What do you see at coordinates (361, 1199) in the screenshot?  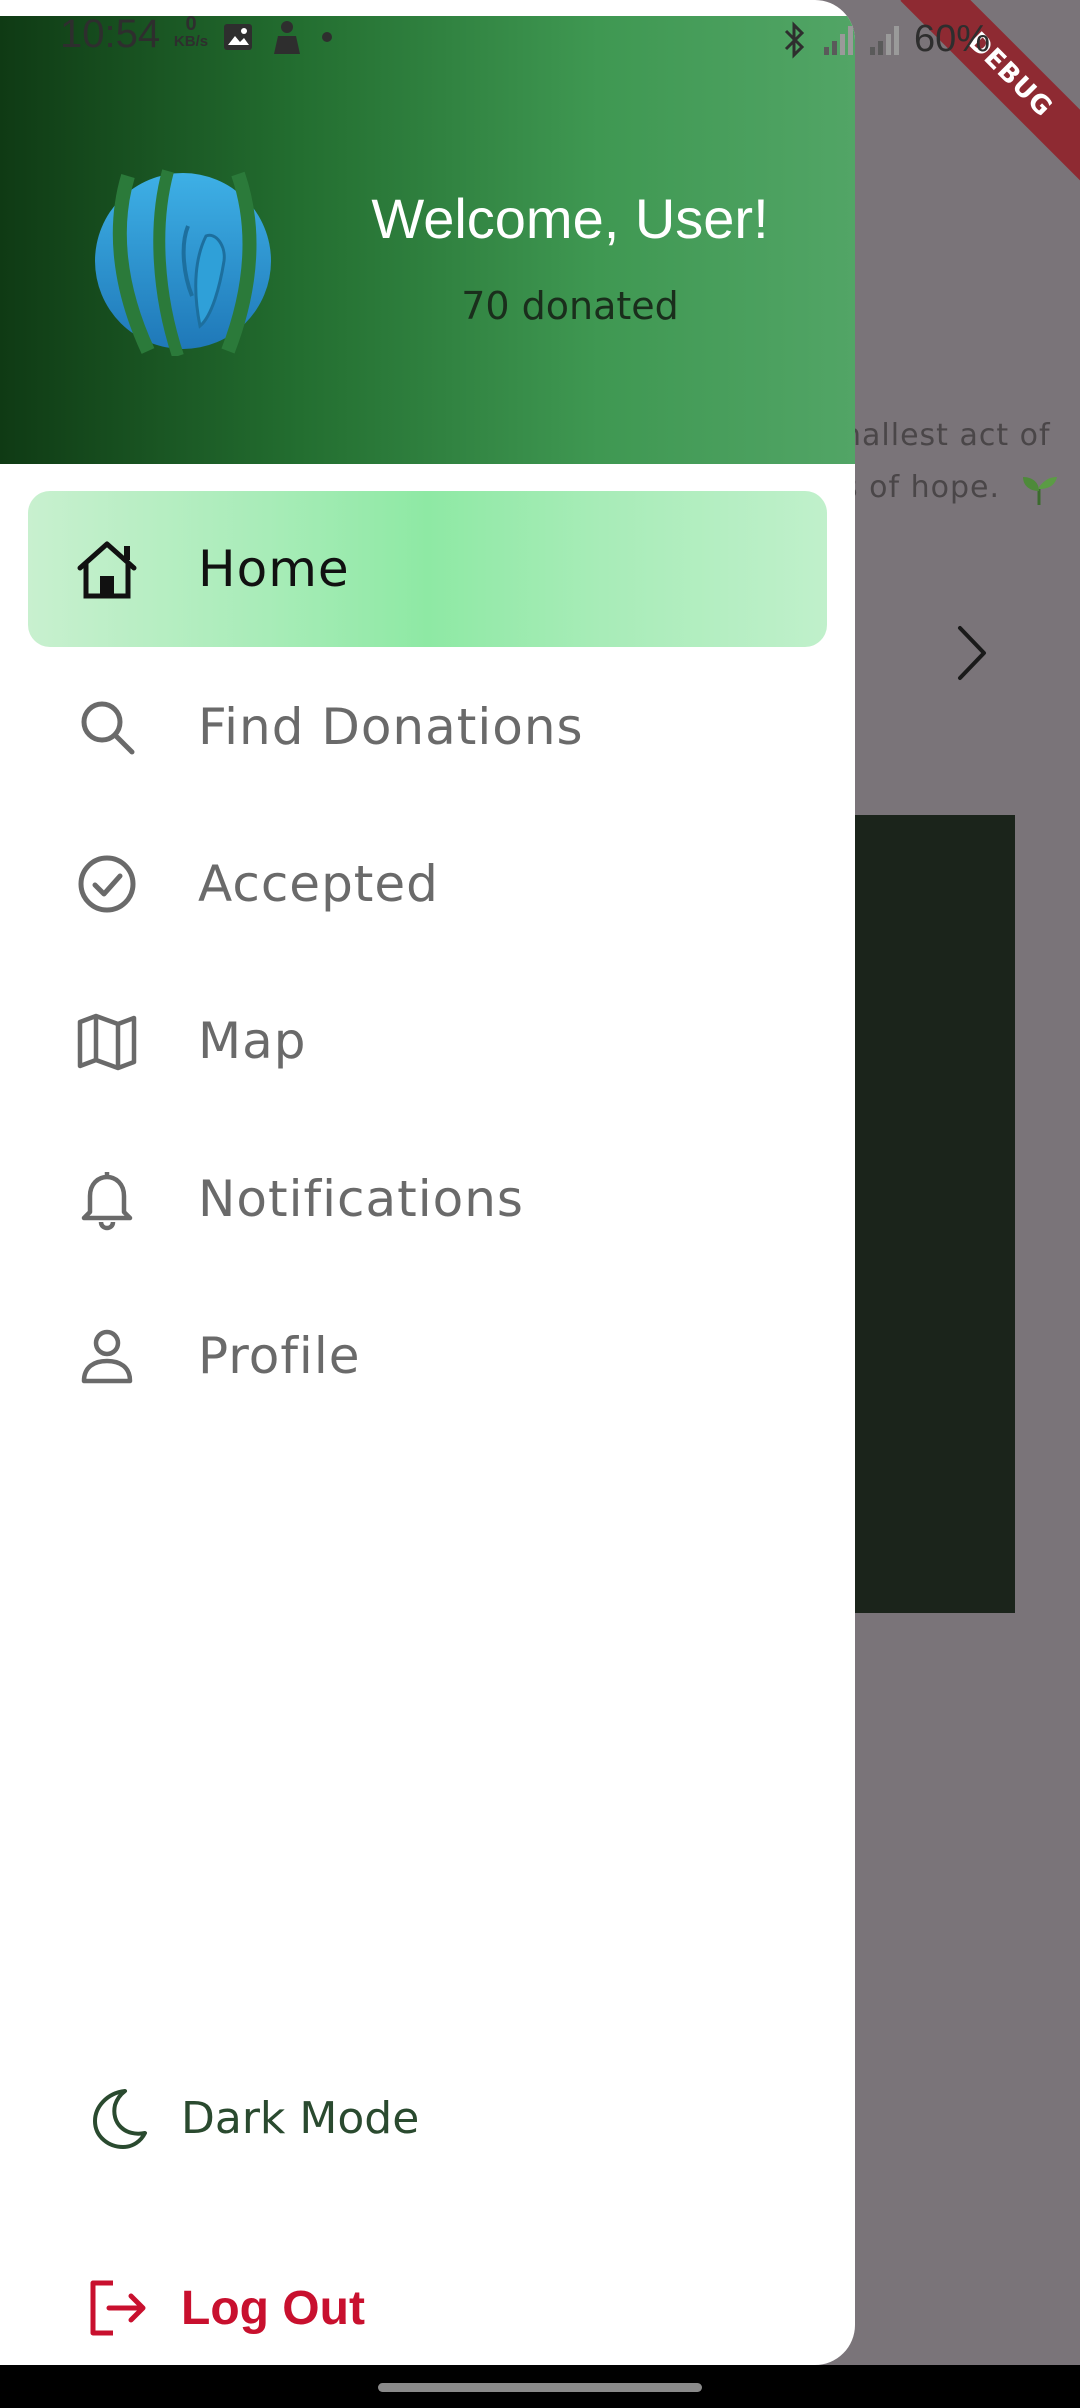 I see `menu-label-notifications: Notifications` at bounding box center [361, 1199].